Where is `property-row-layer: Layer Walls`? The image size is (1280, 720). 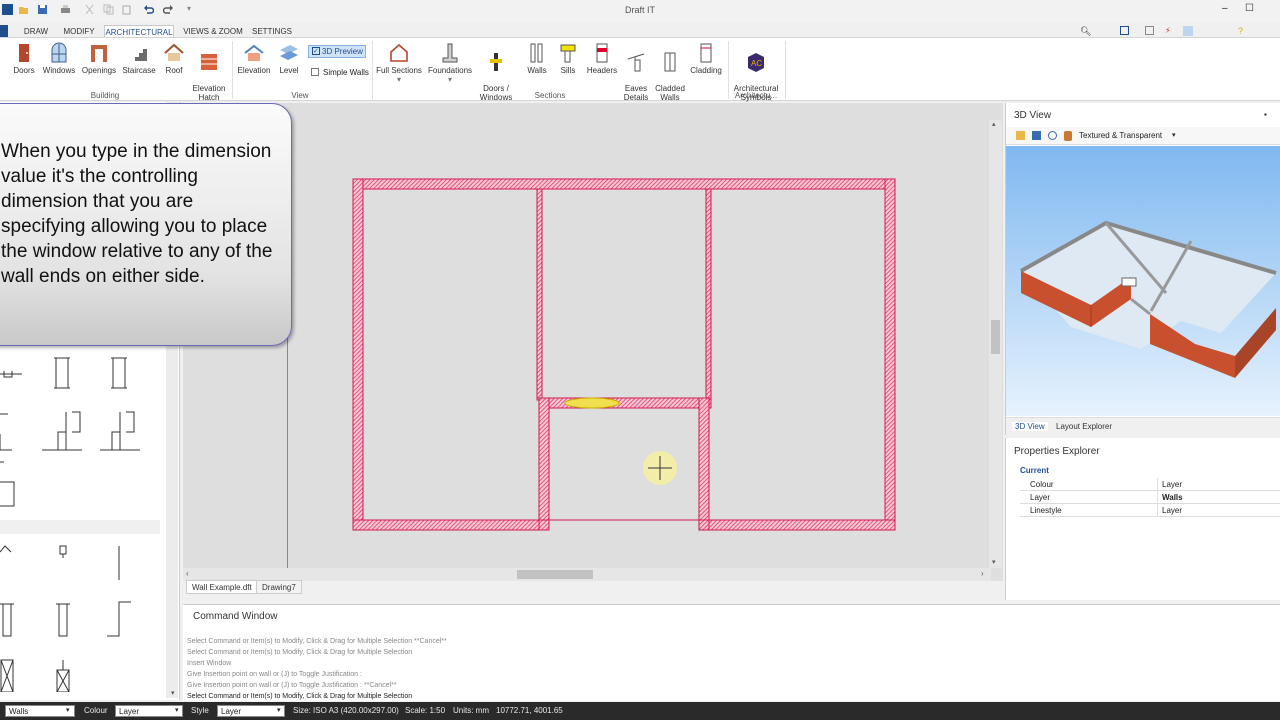
property-row-layer: Layer Walls is located at coordinates (1150, 497).